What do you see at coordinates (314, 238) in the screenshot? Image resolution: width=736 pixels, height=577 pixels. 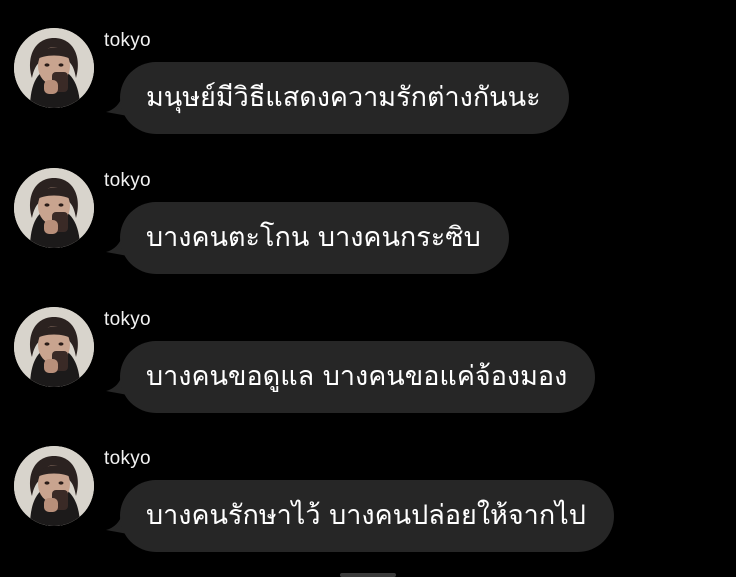 I see `message-bubble: บางคนตะโกน บางคนกระซิบ` at bounding box center [314, 238].